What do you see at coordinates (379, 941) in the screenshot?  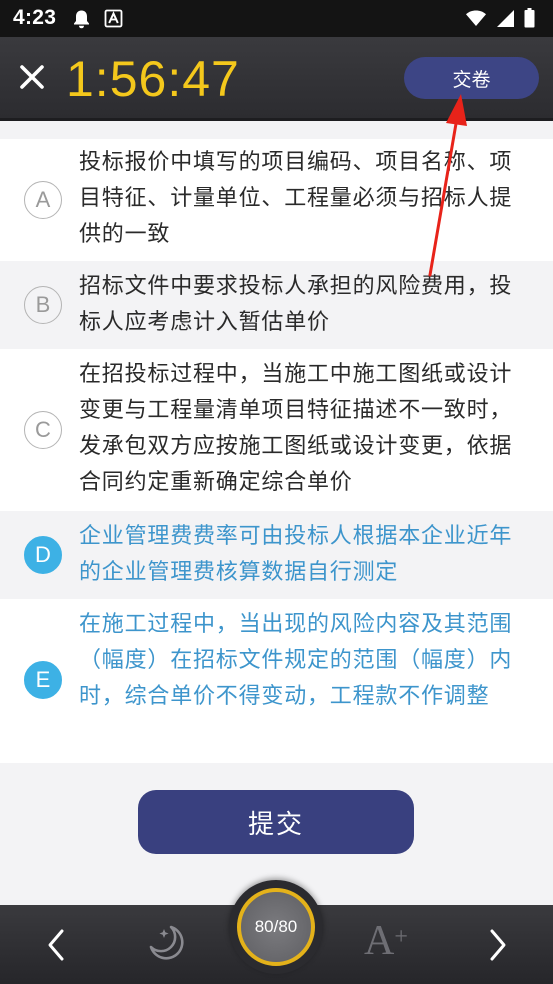 I see `font-size-letter: A` at bounding box center [379, 941].